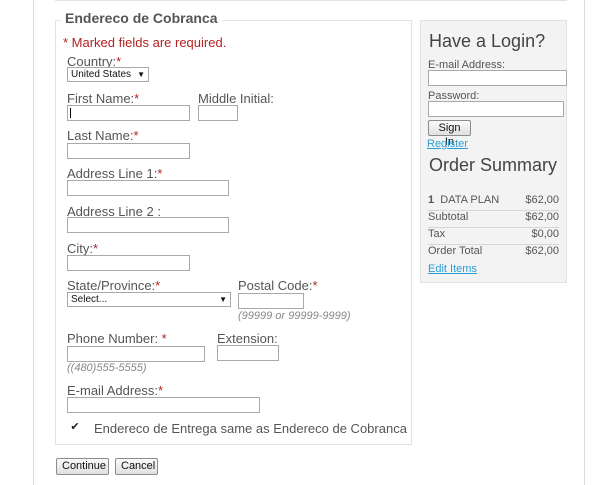  Describe the element at coordinates (103, 98) in the screenshot. I see `first-name-label: First Name:*` at that location.